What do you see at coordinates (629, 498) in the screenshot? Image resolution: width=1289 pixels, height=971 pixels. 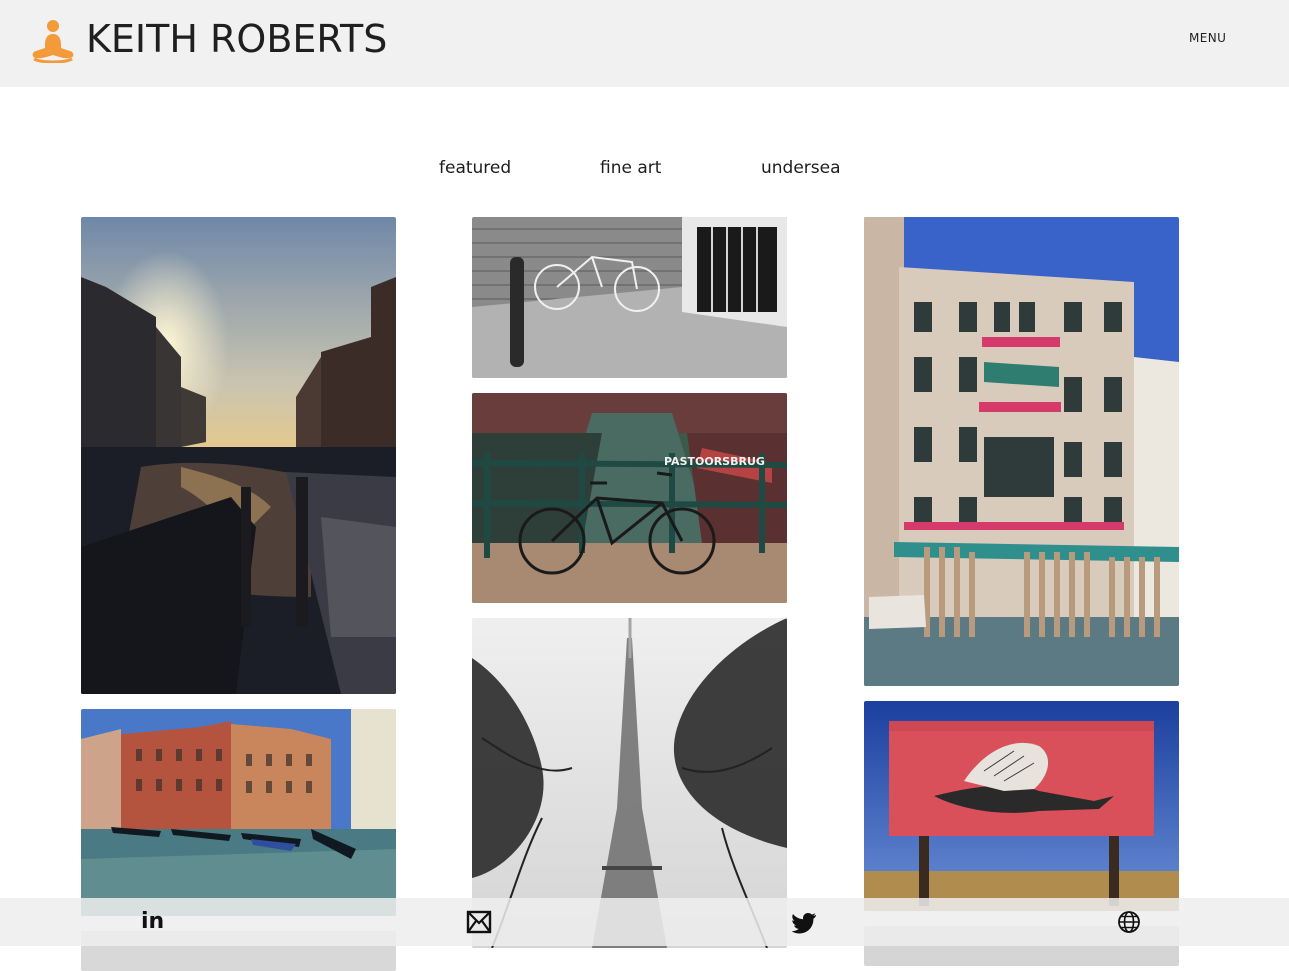 I see `photo-amsterdam-bicycle: PASTOORSBRUG` at bounding box center [629, 498].